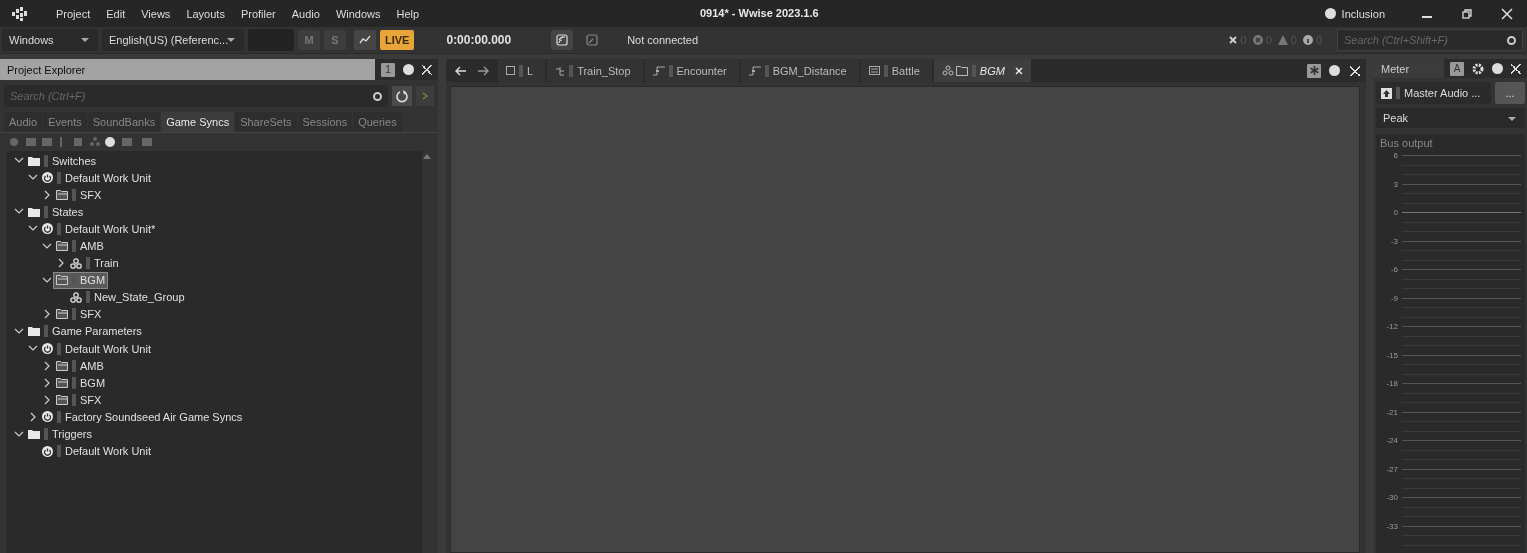  What do you see at coordinates (60, 434) in the screenshot?
I see `tree-item: Triggers` at bounding box center [60, 434].